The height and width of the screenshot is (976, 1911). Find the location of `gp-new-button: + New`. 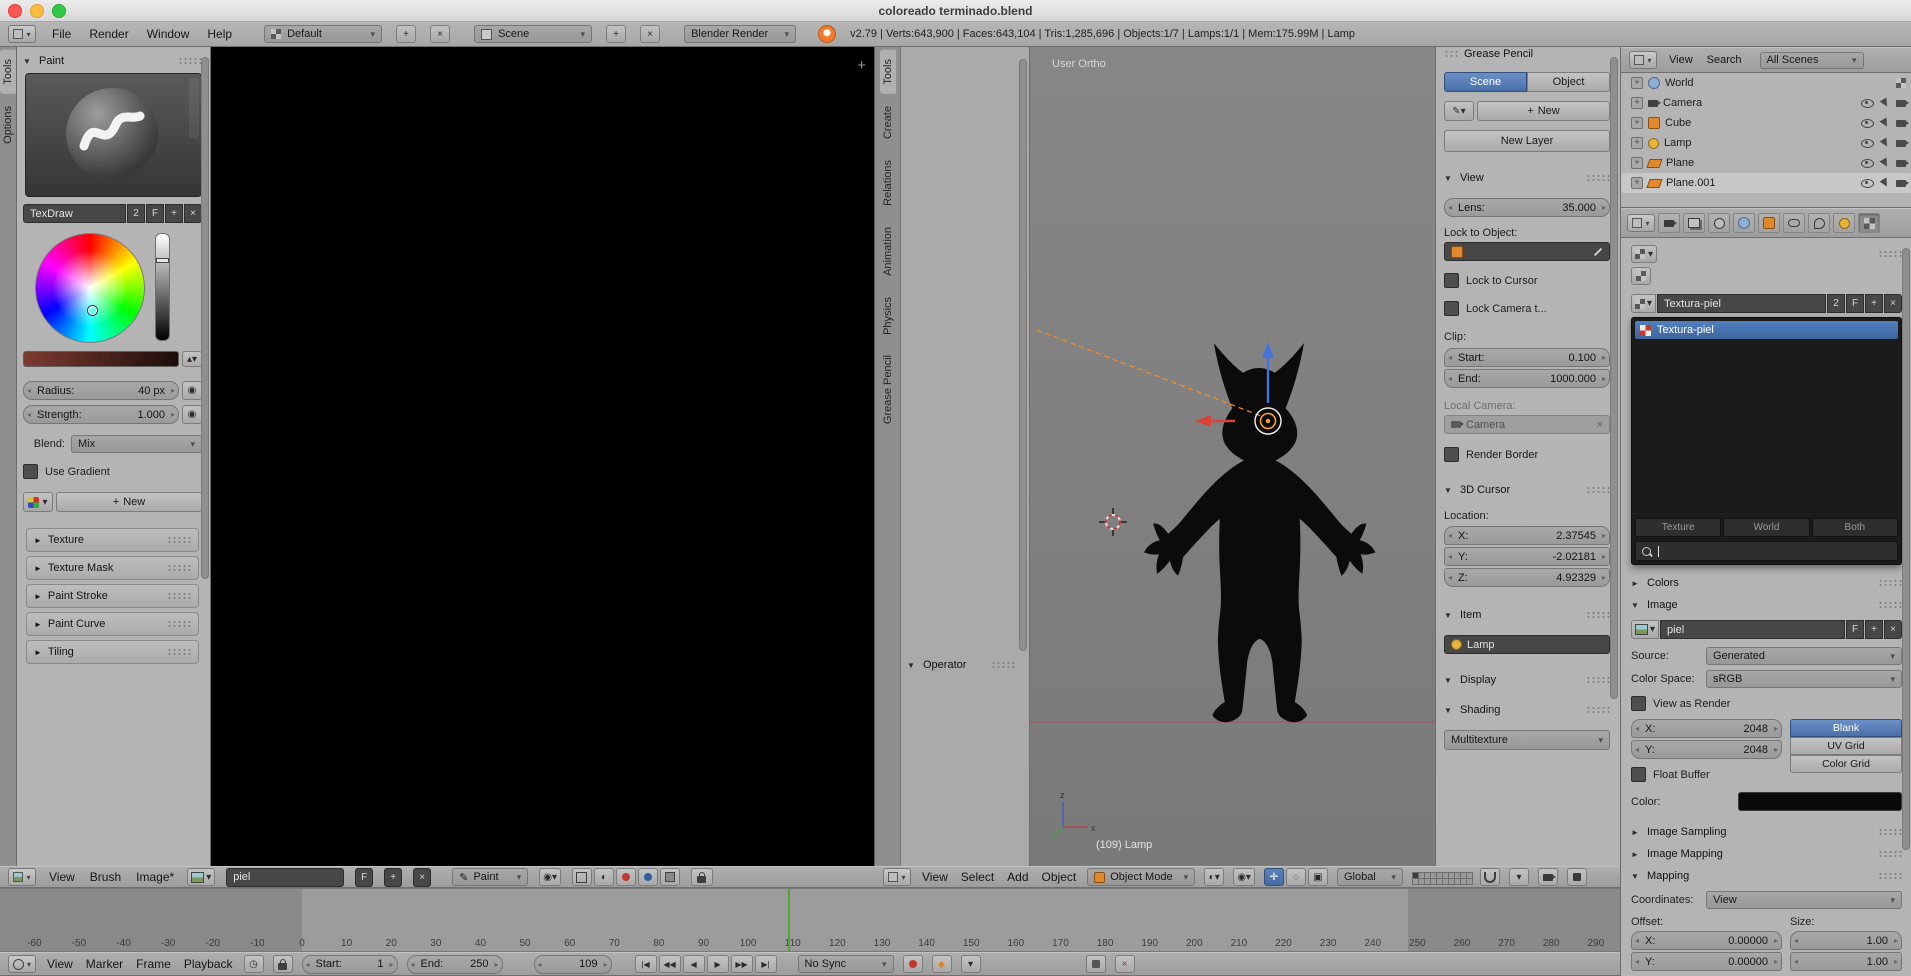

gp-new-button: + New is located at coordinates (1543, 111).